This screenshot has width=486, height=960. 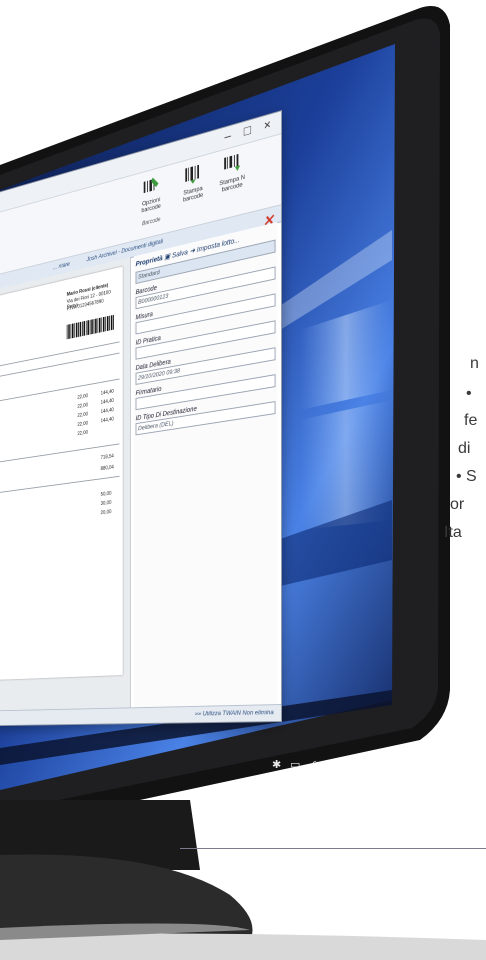 What do you see at coordinates (464, 448) in the screenshot?
I see `side-text-line-4: di` at bounding box center [464, 448].